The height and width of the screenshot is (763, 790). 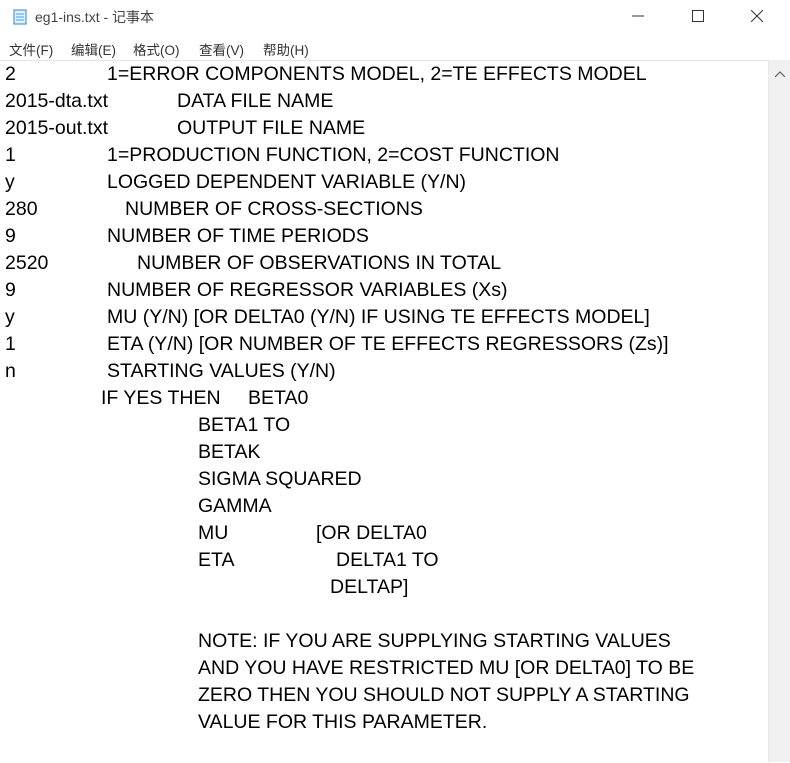 I want to click on line-15-param: BETAK, so click(x=229, y=452).